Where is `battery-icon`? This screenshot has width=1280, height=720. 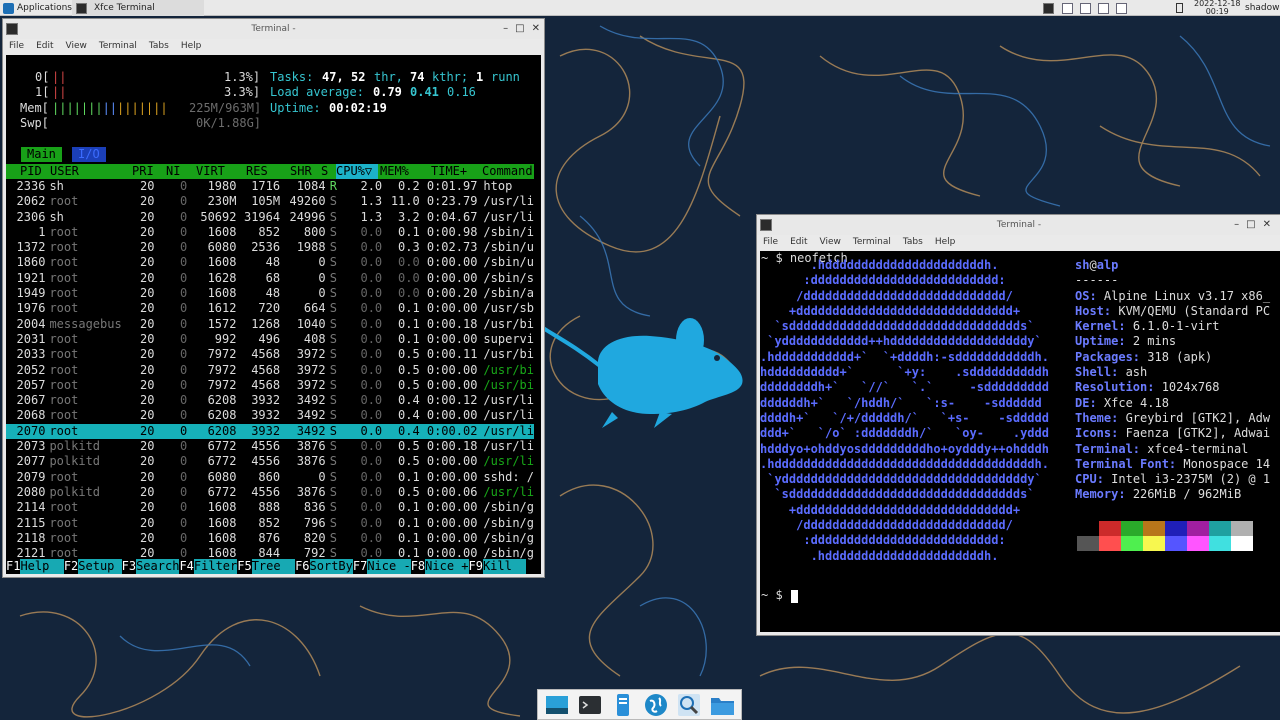
battery-icon is located at coordinates (1179, 8).